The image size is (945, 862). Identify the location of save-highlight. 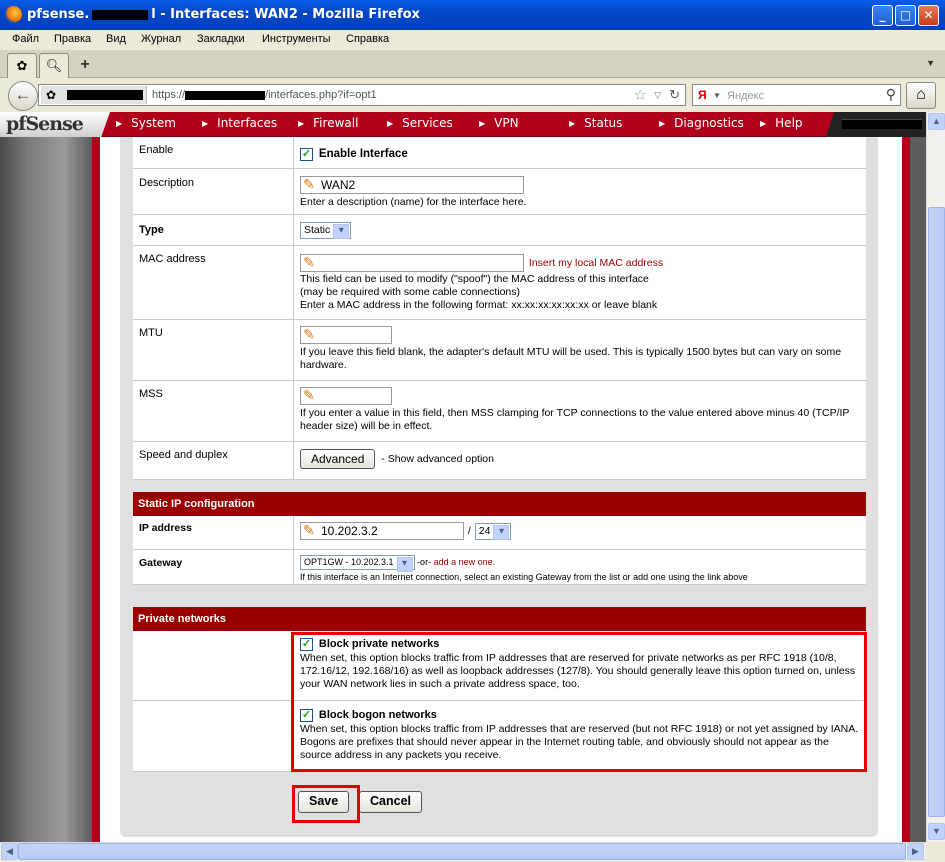
(326, 804).